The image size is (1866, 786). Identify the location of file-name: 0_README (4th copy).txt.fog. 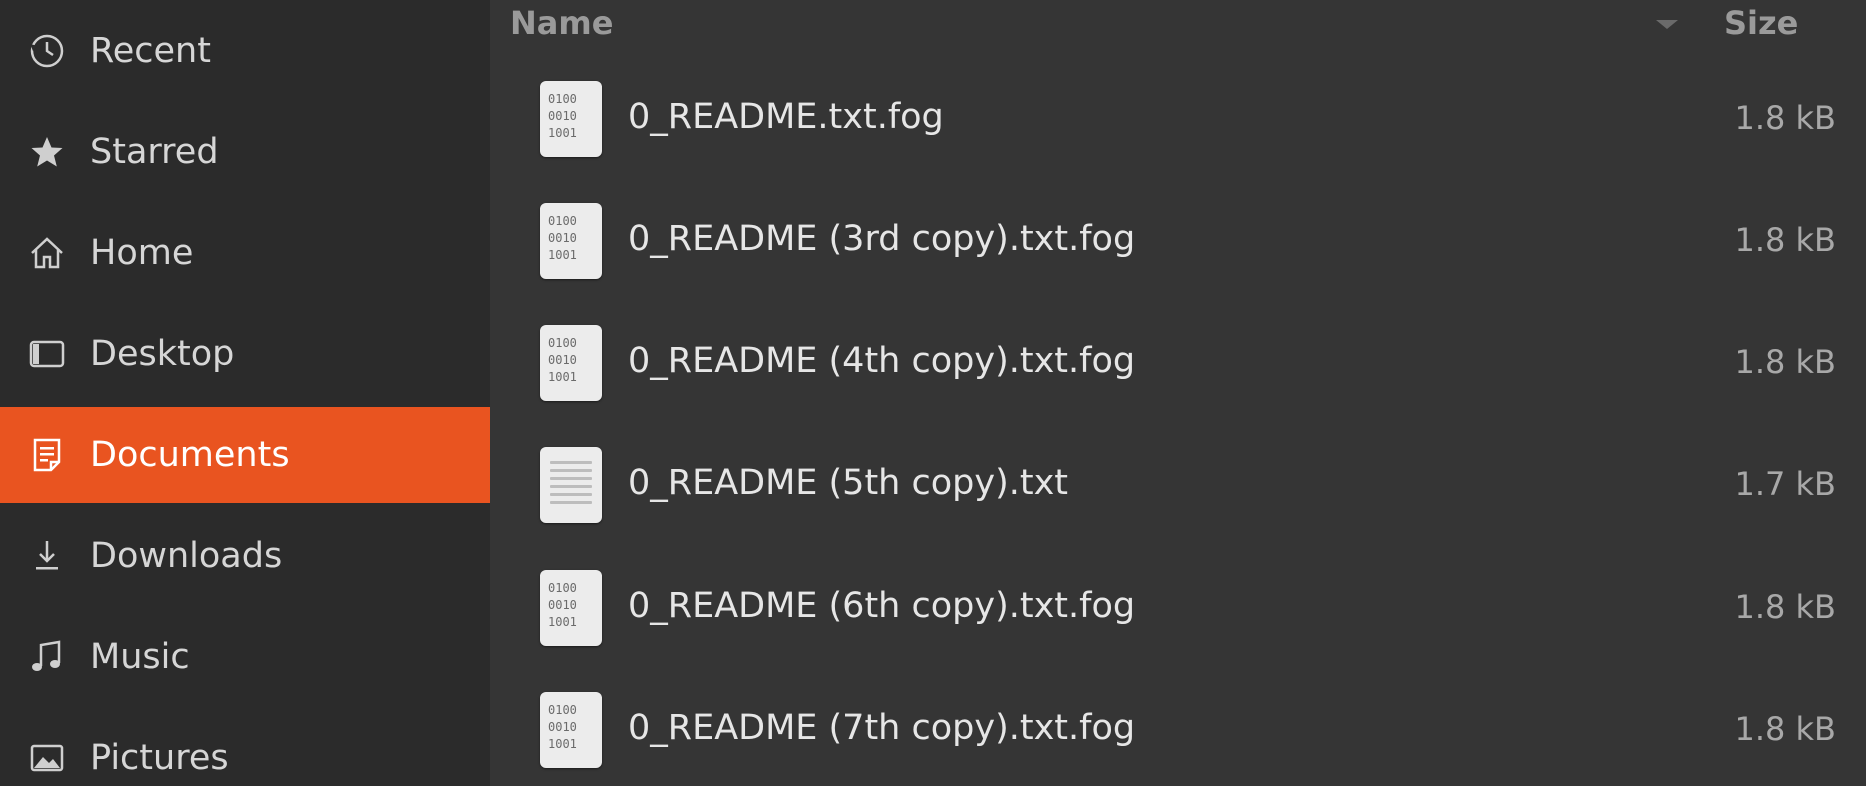
(882, 361).